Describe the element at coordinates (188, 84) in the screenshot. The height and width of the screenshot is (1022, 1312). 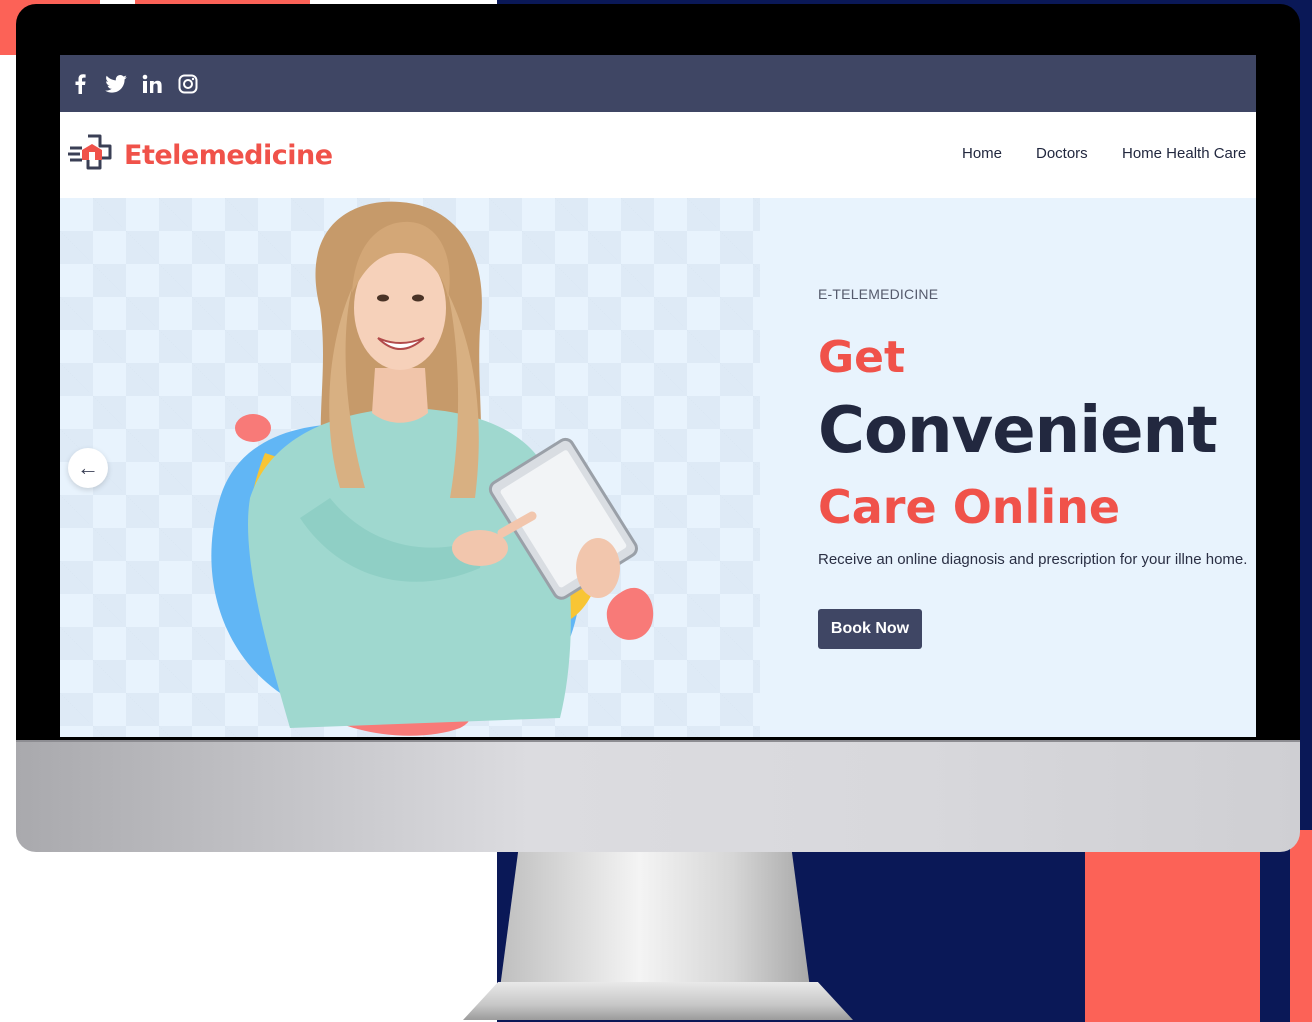
I see `instagram-icon` at that location.